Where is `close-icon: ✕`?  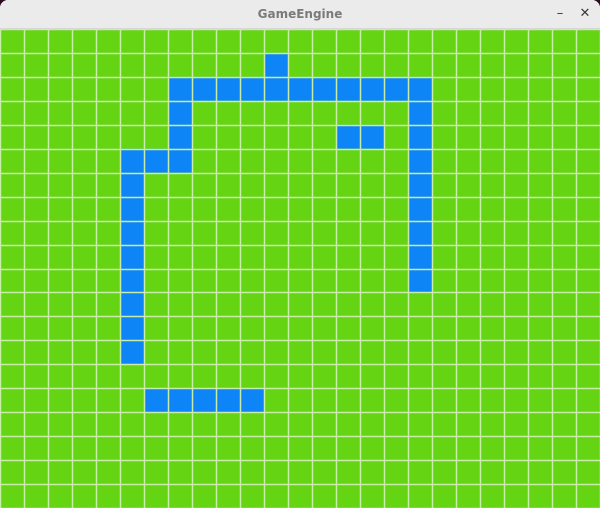
close-icon: ✕ is located at coordinates (585, 13).